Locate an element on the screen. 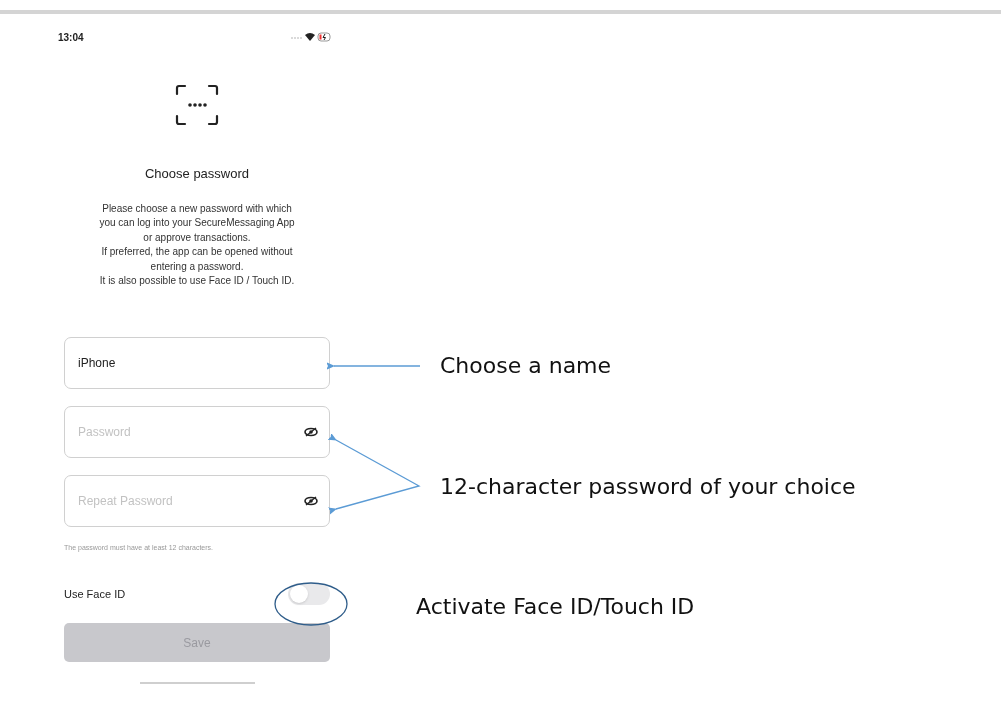 The height and width of the screenshot is (705, 1001). password-field: Password is located at coordinates (197, 431).